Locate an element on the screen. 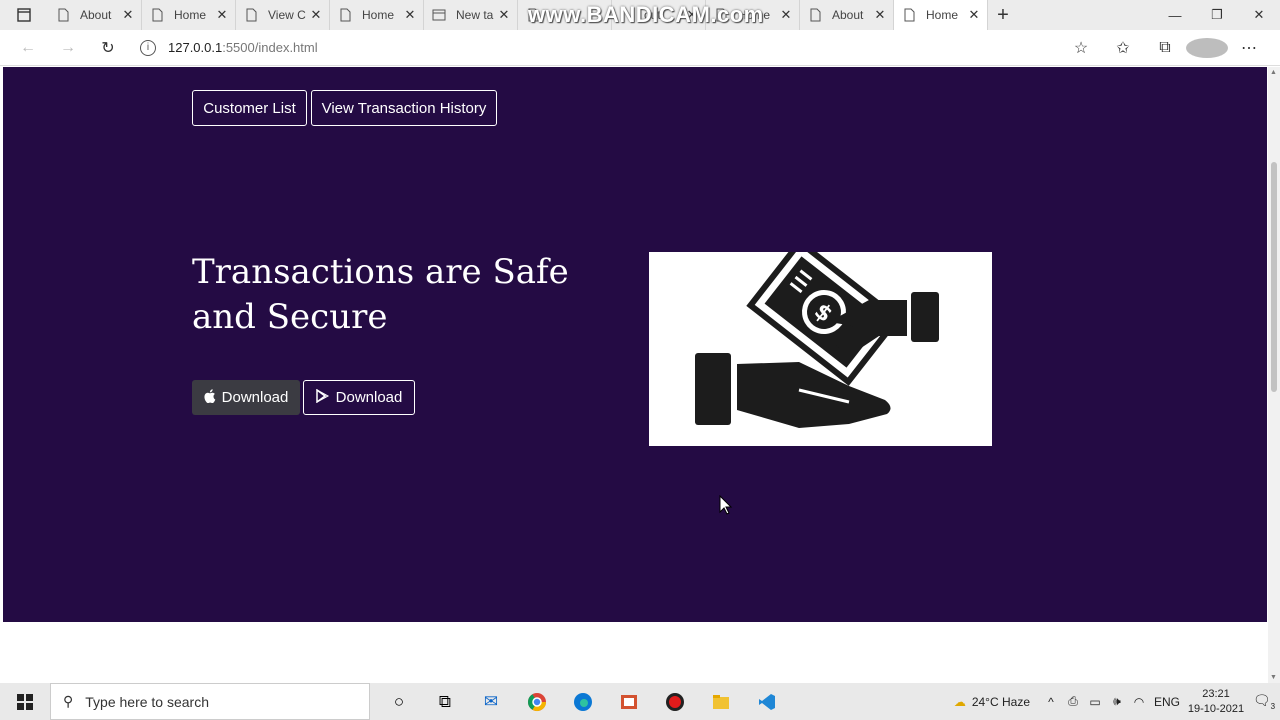  close-window-icon: ✕ is located at coordinates (1259, 15).